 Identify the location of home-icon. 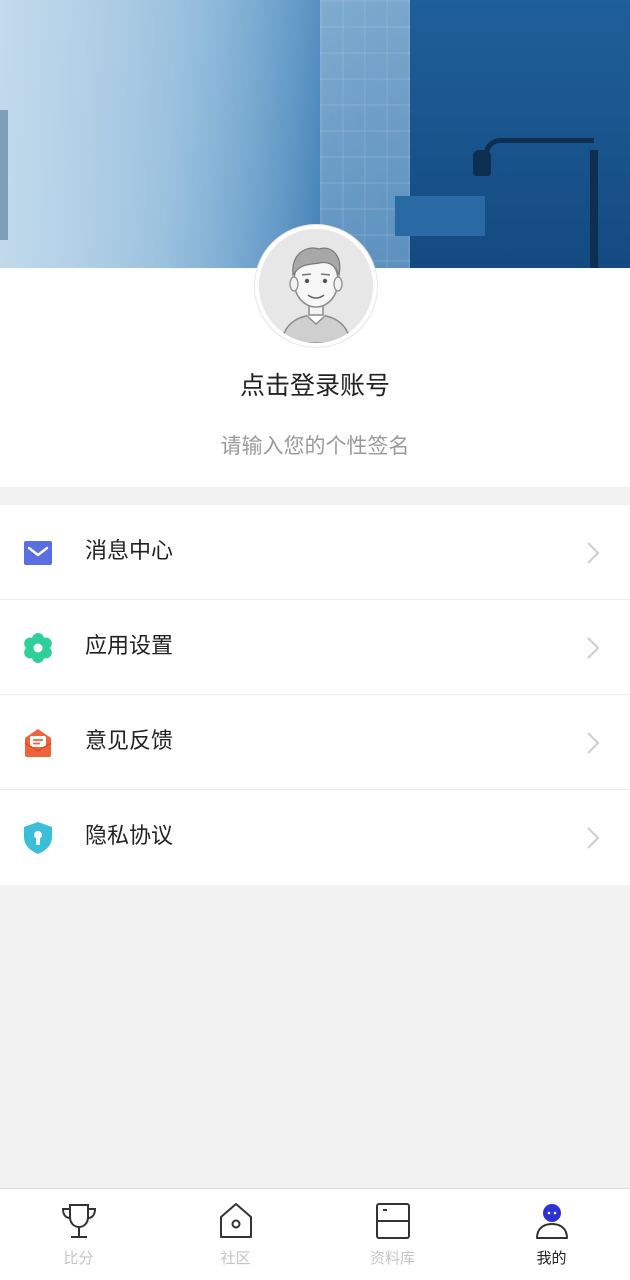
(236, 1220).